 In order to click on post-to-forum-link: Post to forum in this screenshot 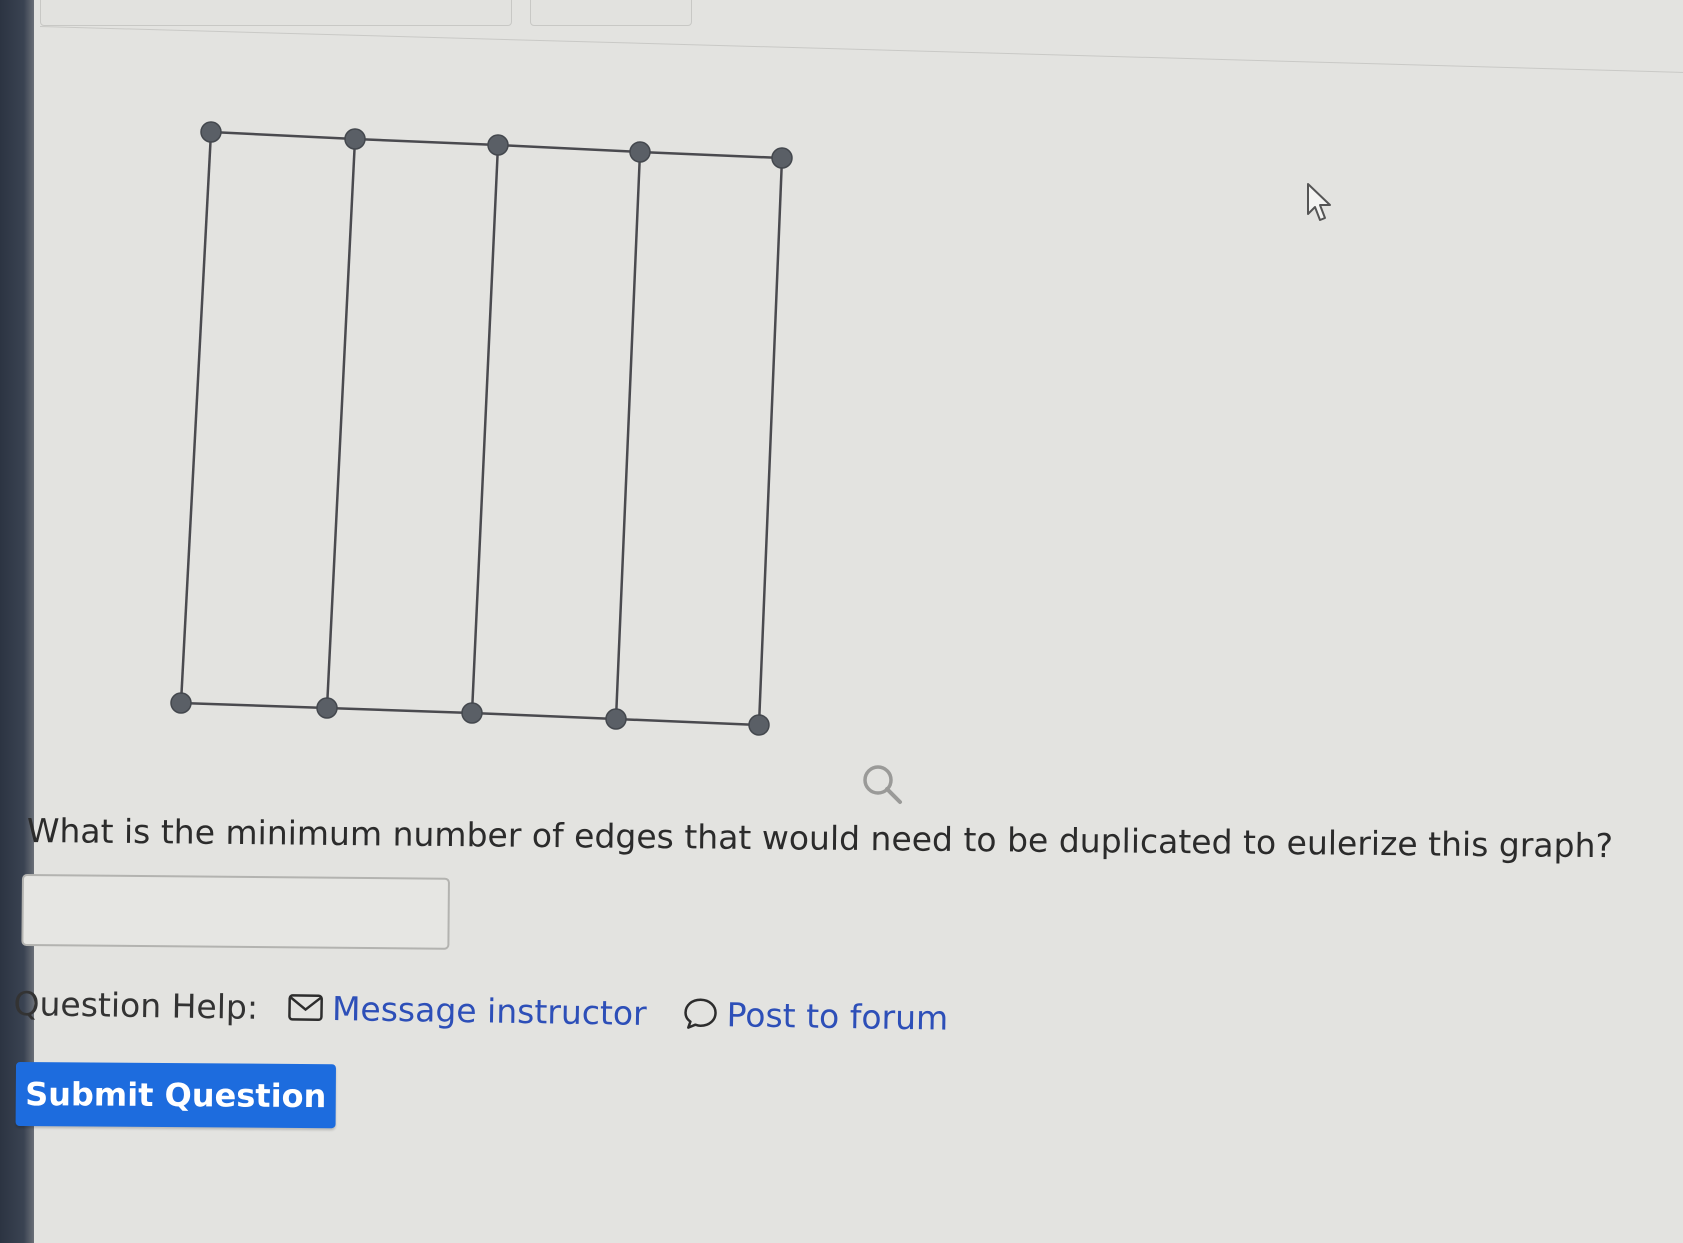, I will do `click(815, 1016)`.